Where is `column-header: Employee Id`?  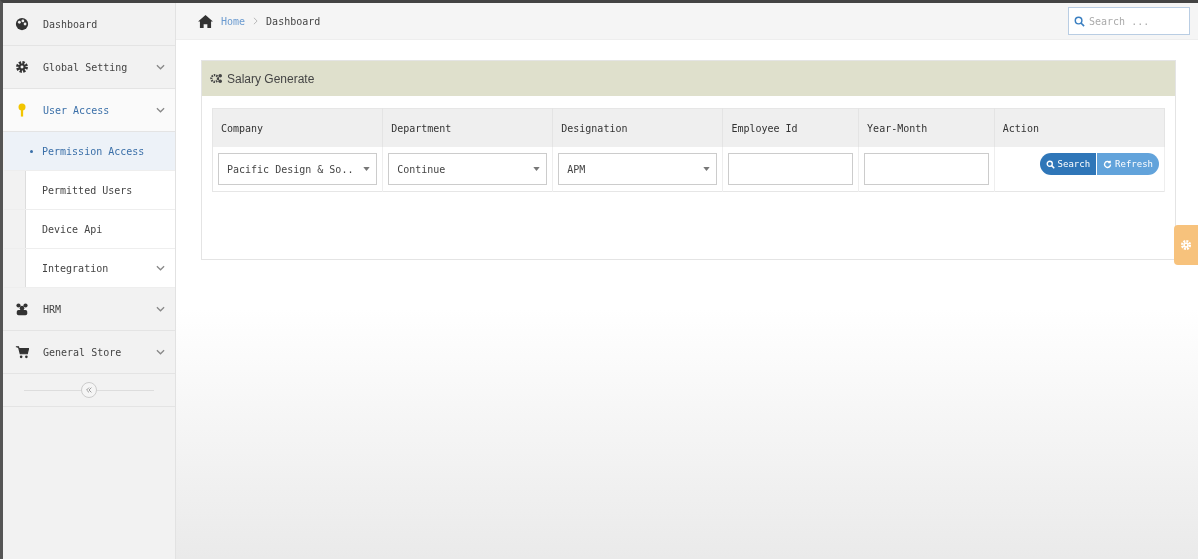 column-header: Employee Id is located at coordinates (790, 127).